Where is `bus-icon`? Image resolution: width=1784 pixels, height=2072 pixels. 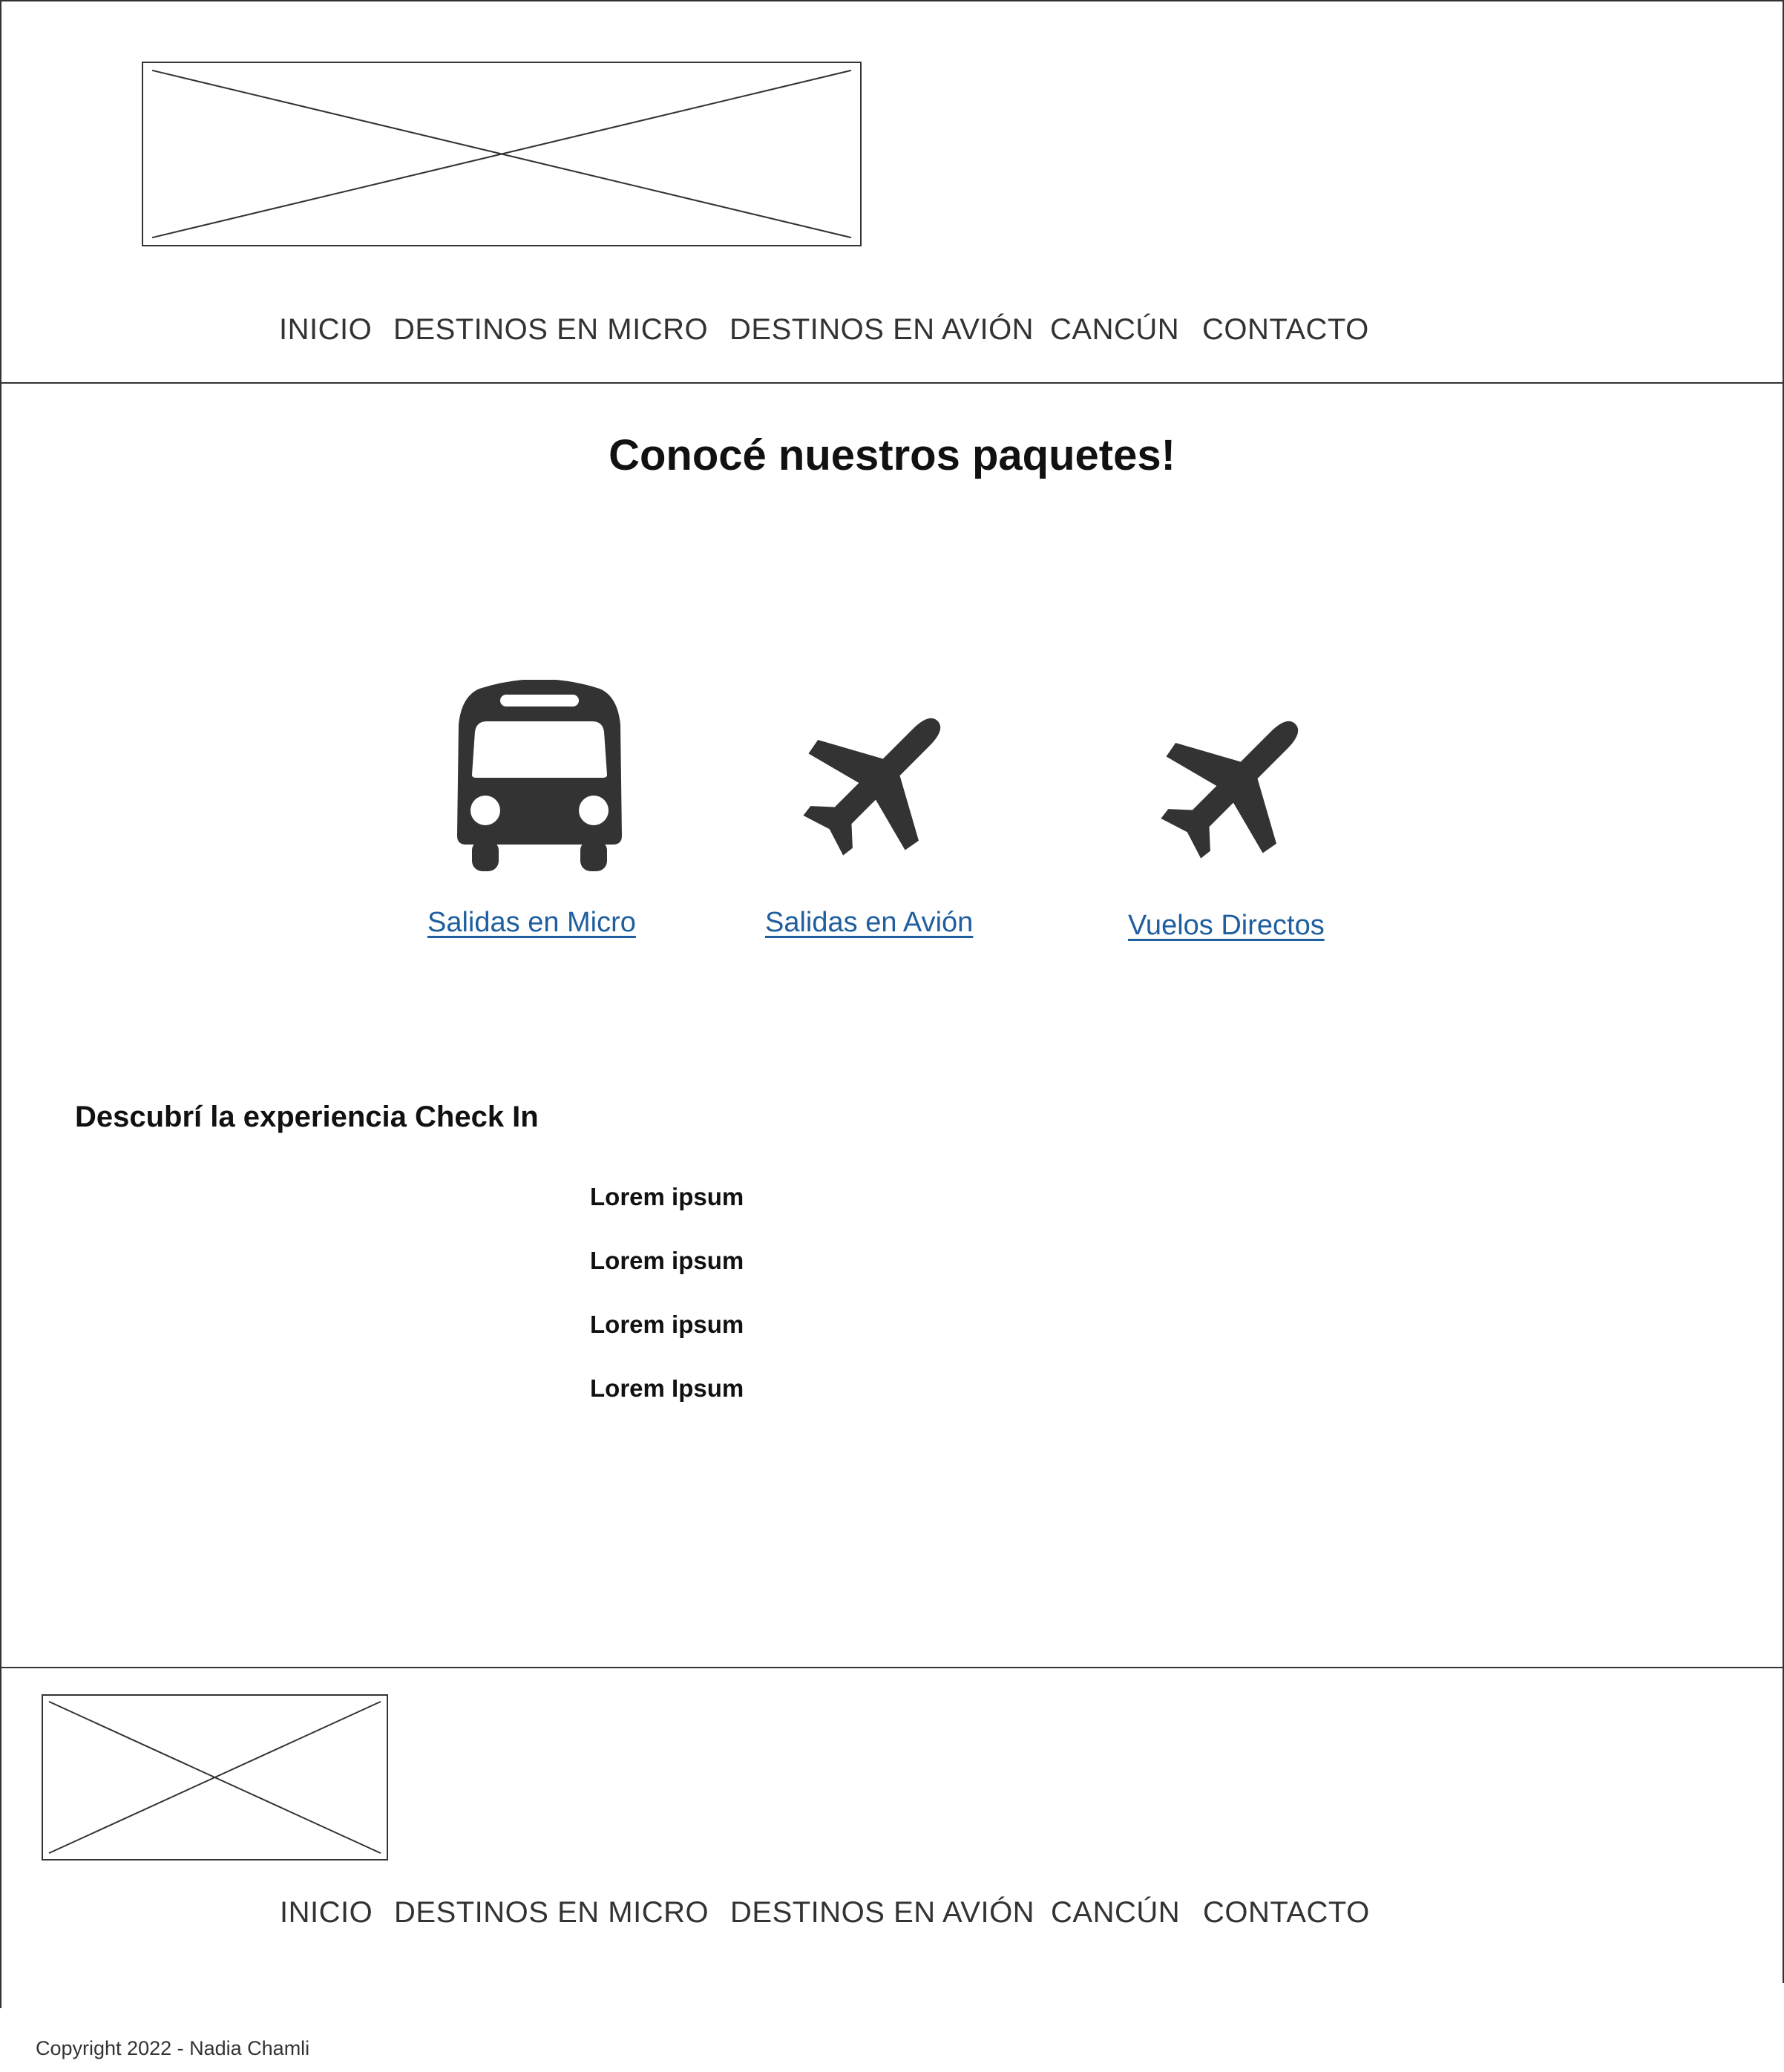
bus-icon is located at coordinates (539, 775).